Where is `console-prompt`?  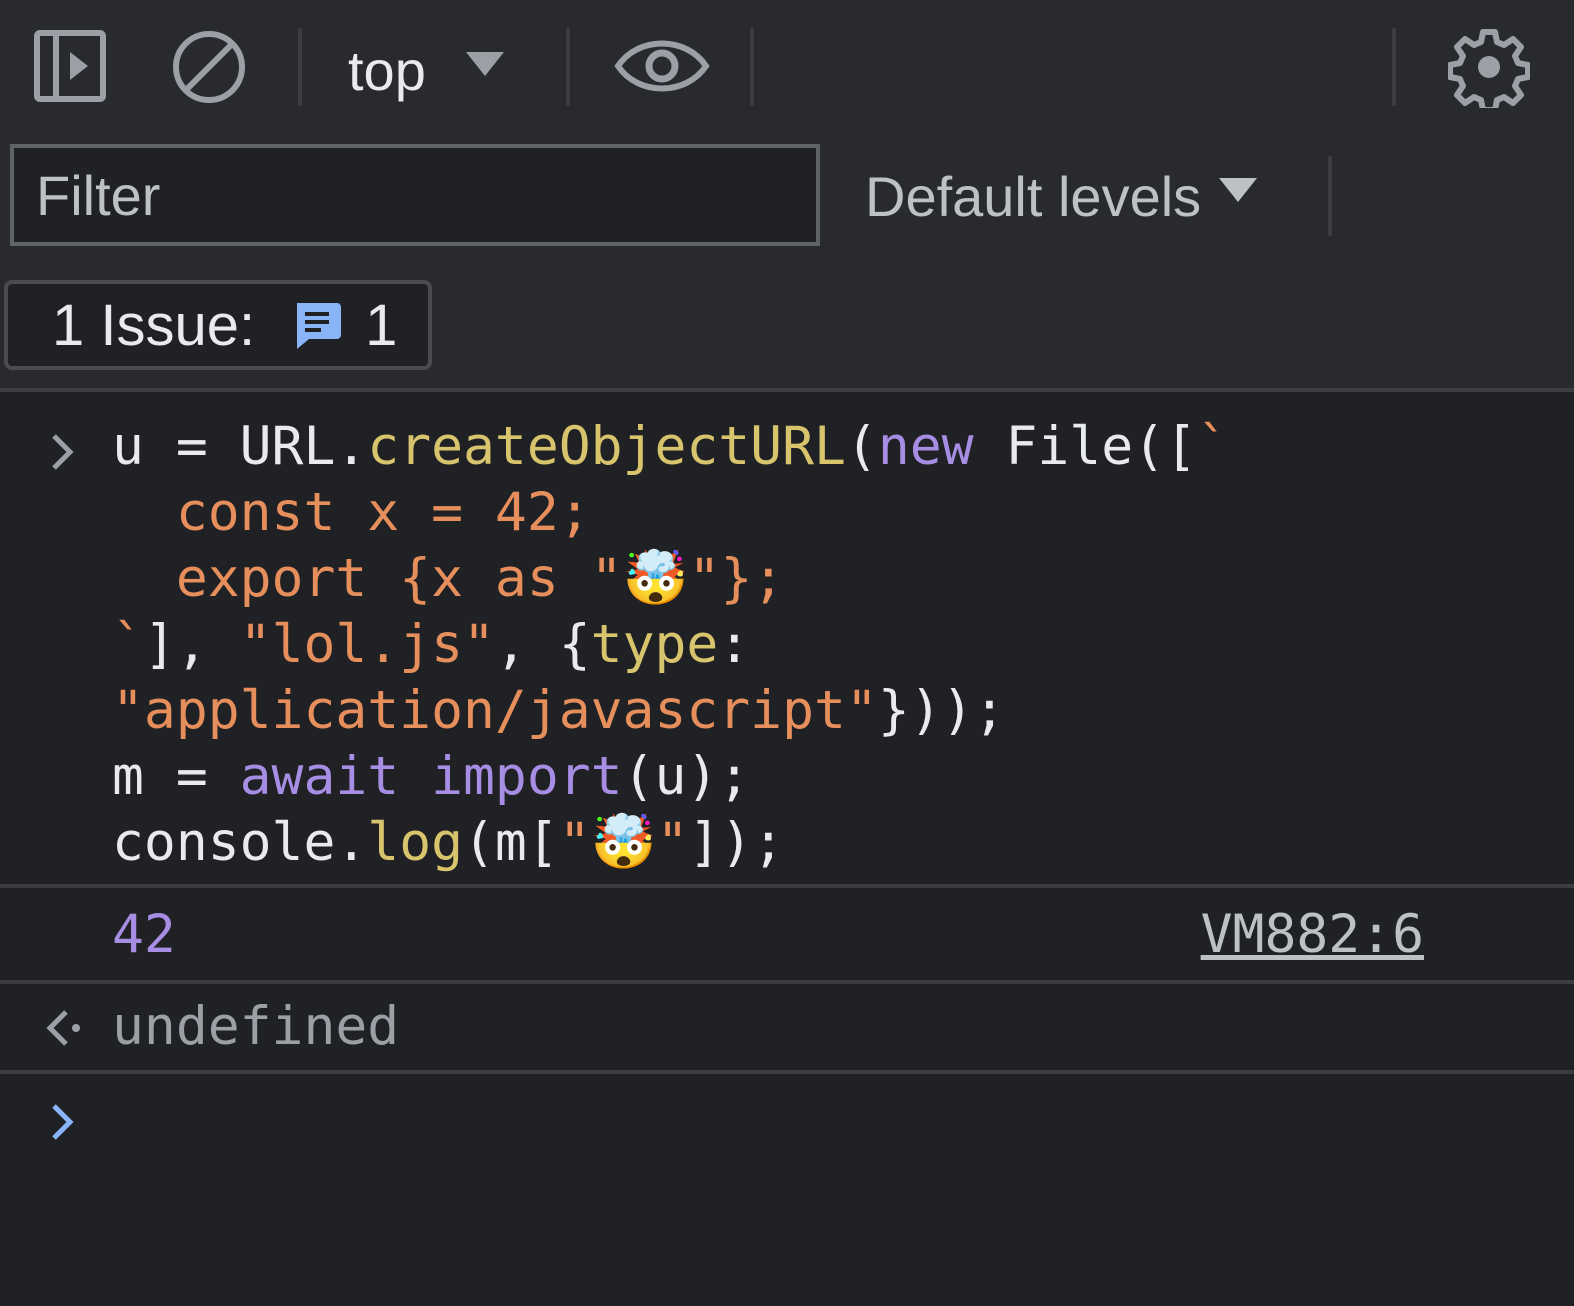 console-prompt is located at coordinates (787, 1124).